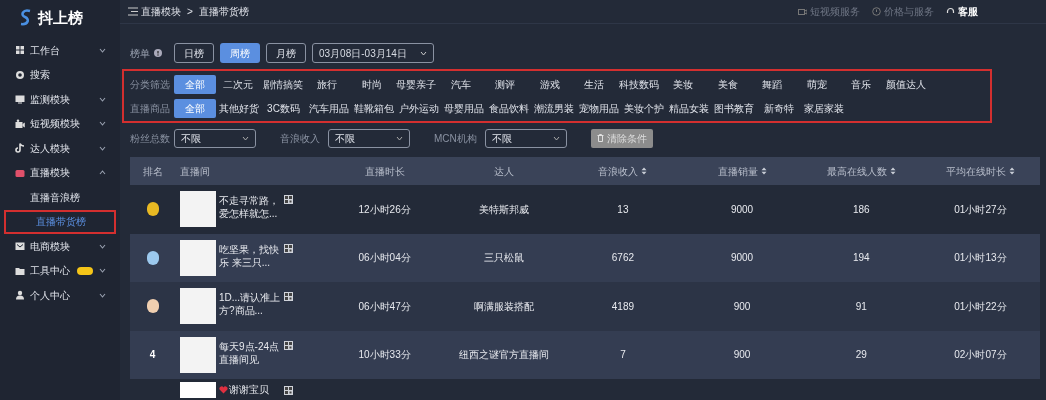  Describe the element at coordinates (283, 108) in the screenshot. I see `filter-option: 3C数码` at that location.